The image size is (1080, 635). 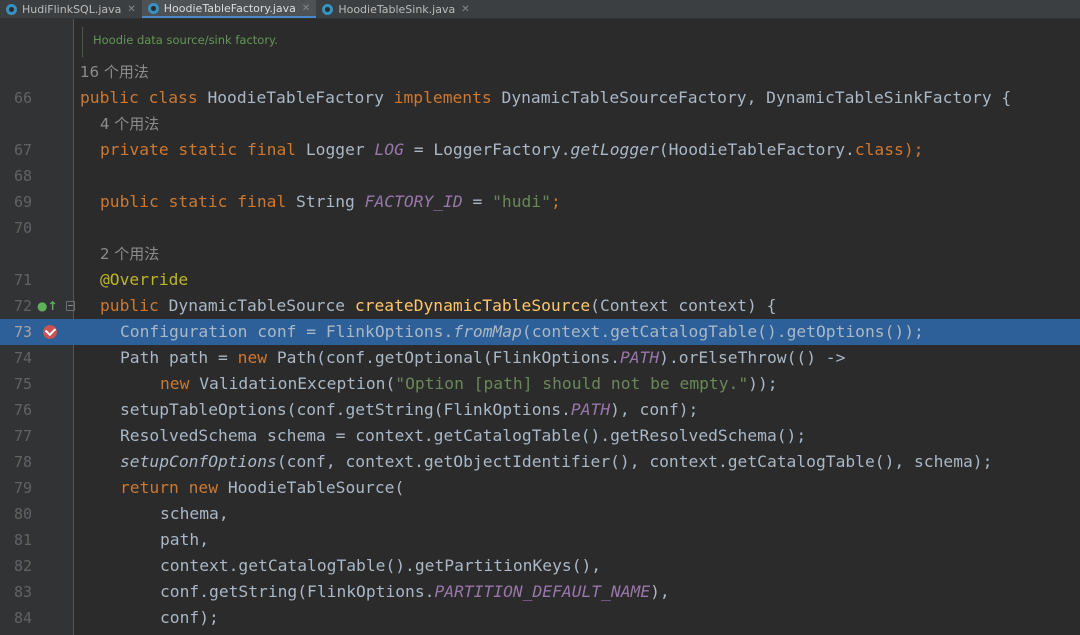 What do you see at coordinates (11, 9) in the screenshot?
I see `scala-object-icon` at bounding box center [11, 9].